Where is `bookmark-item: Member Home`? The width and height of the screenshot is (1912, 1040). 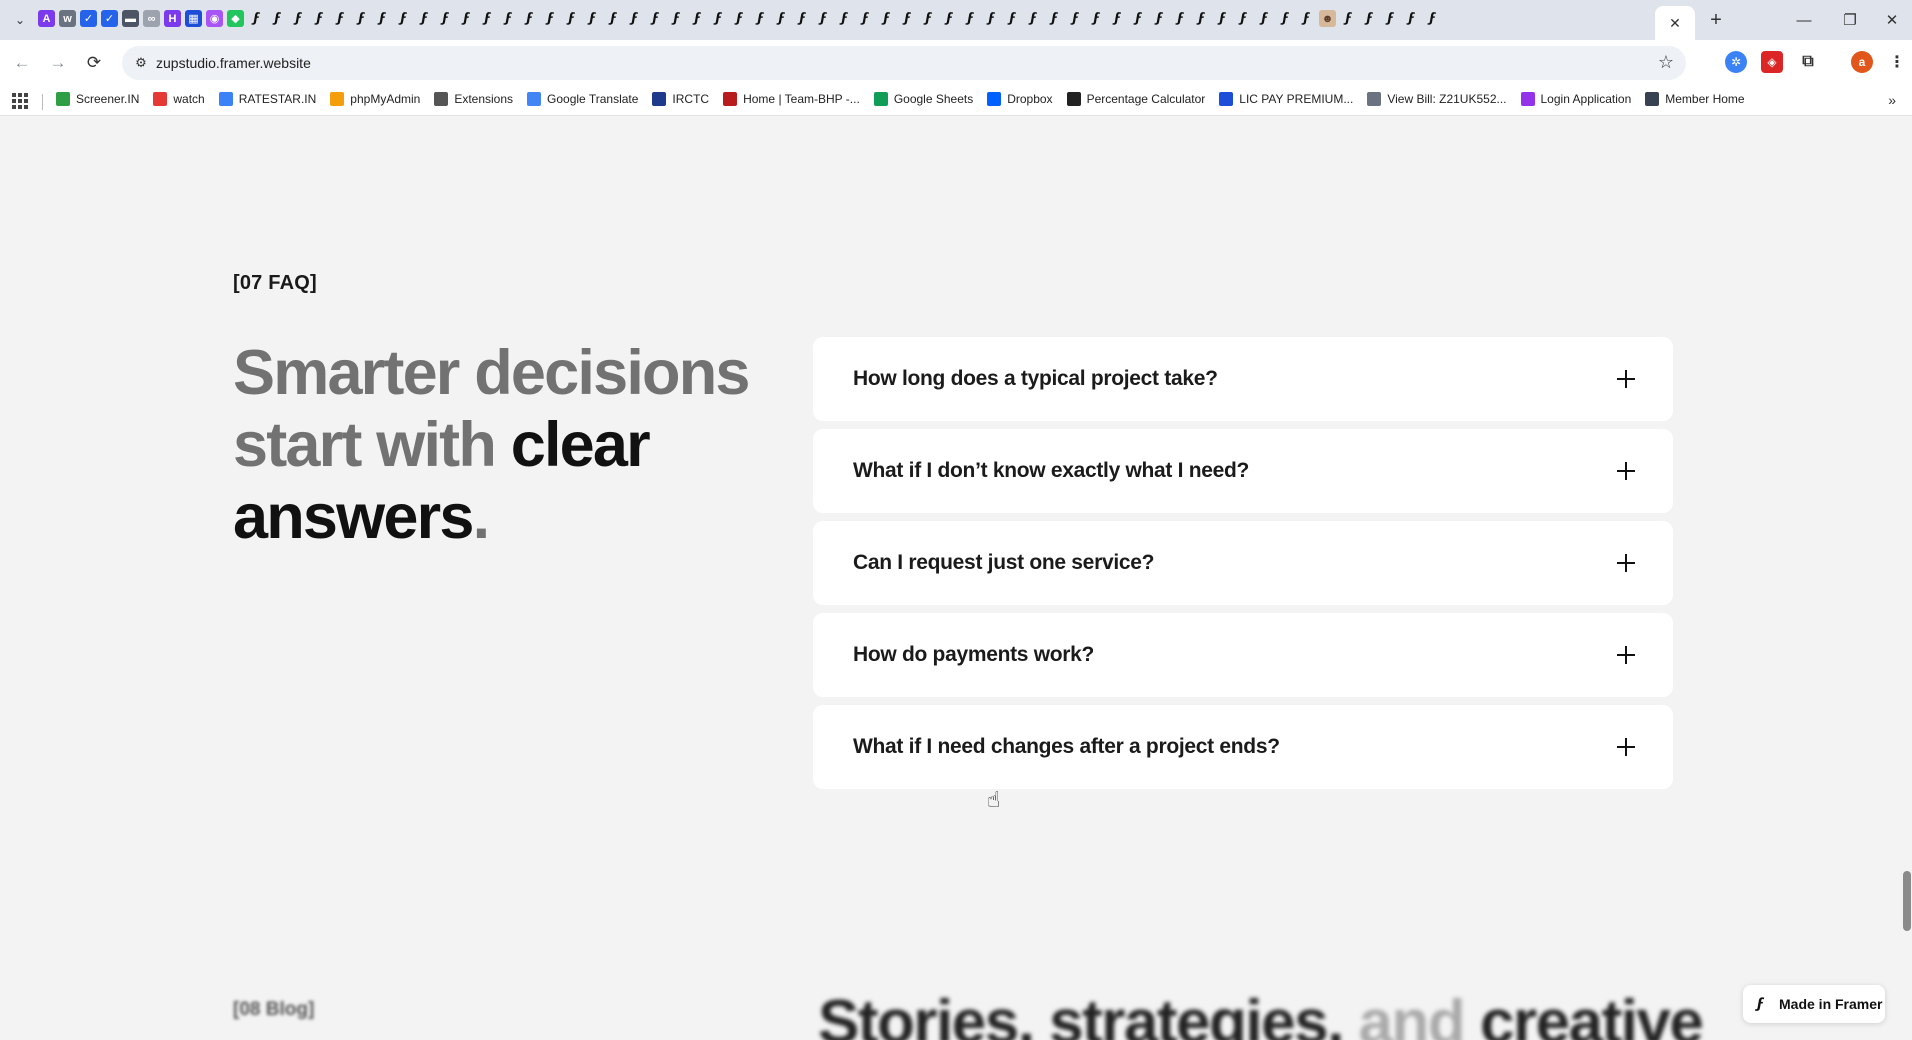 bookmark-item: Member Home is located at coordinates (1695, 99).